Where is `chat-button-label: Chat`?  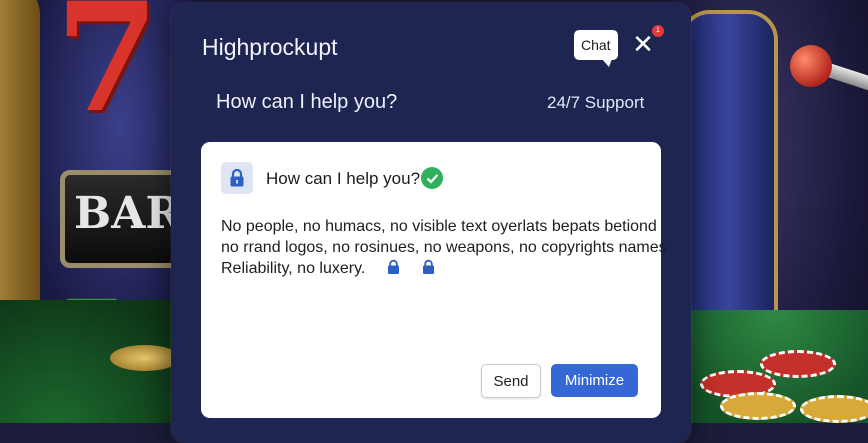
chat-button-label: Chat is located at coordinates (596, 45).